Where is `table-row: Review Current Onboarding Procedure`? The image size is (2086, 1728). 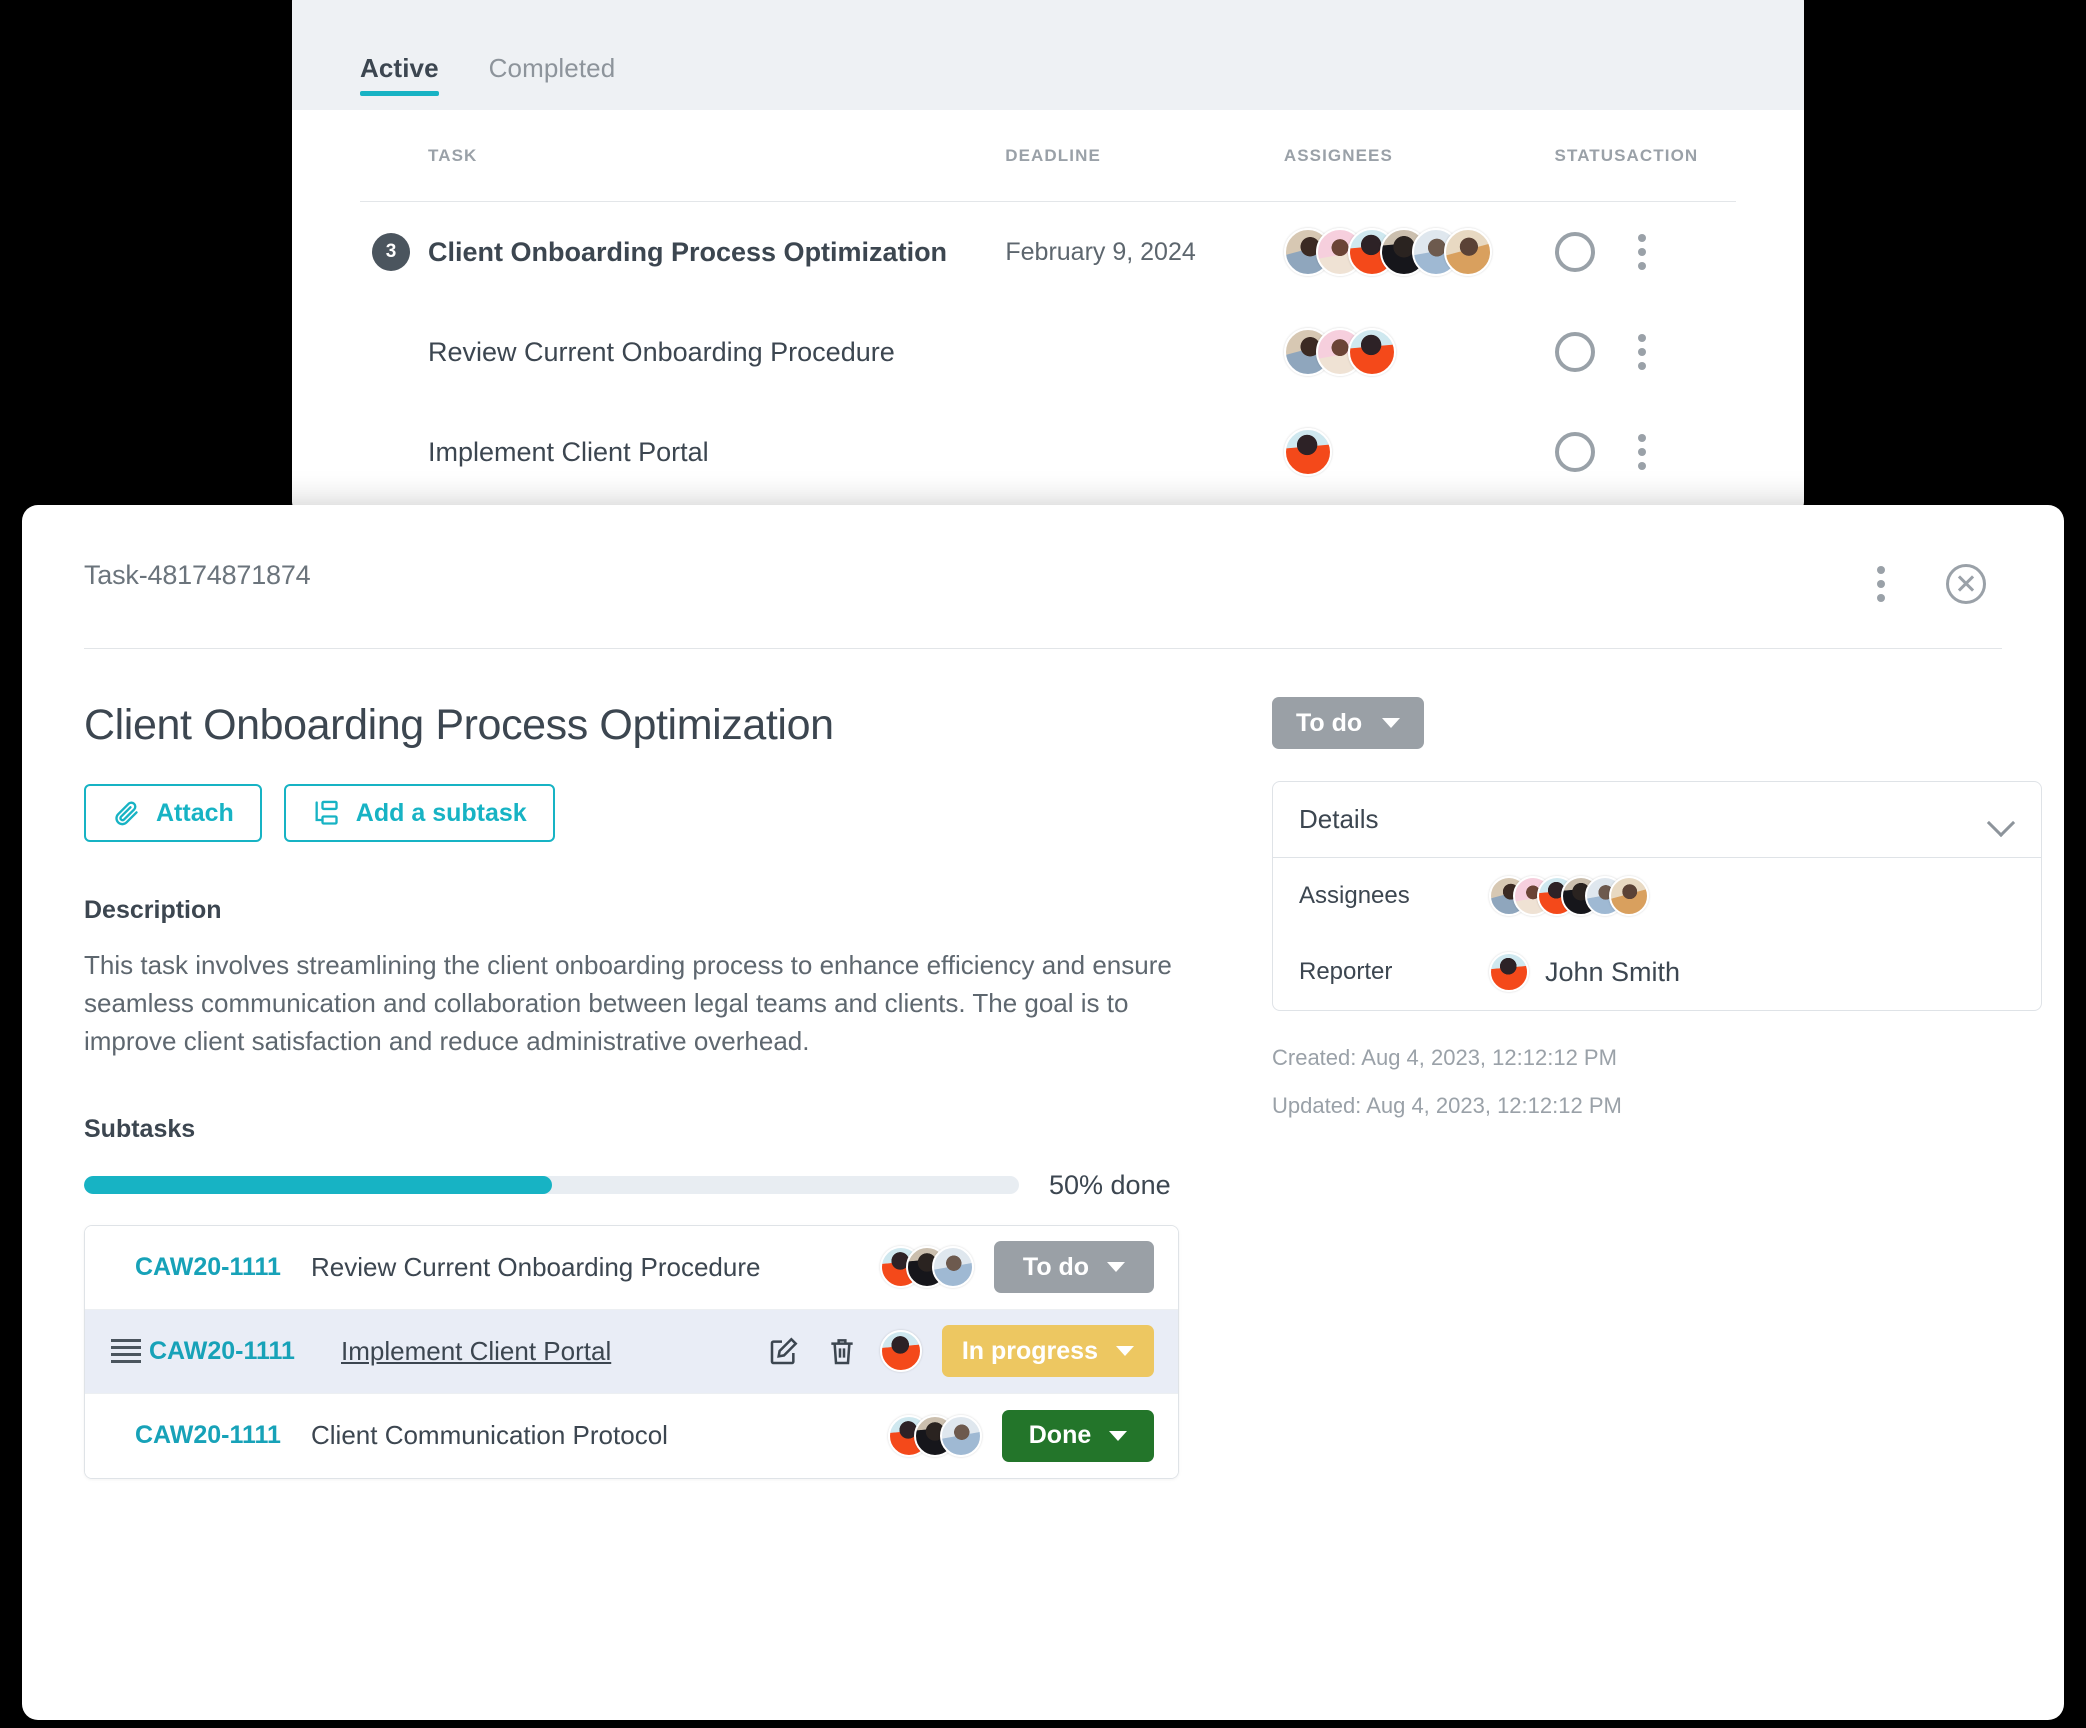 table-row: Review Current Onboarding Procedure is located at coordinates (1048, 352).